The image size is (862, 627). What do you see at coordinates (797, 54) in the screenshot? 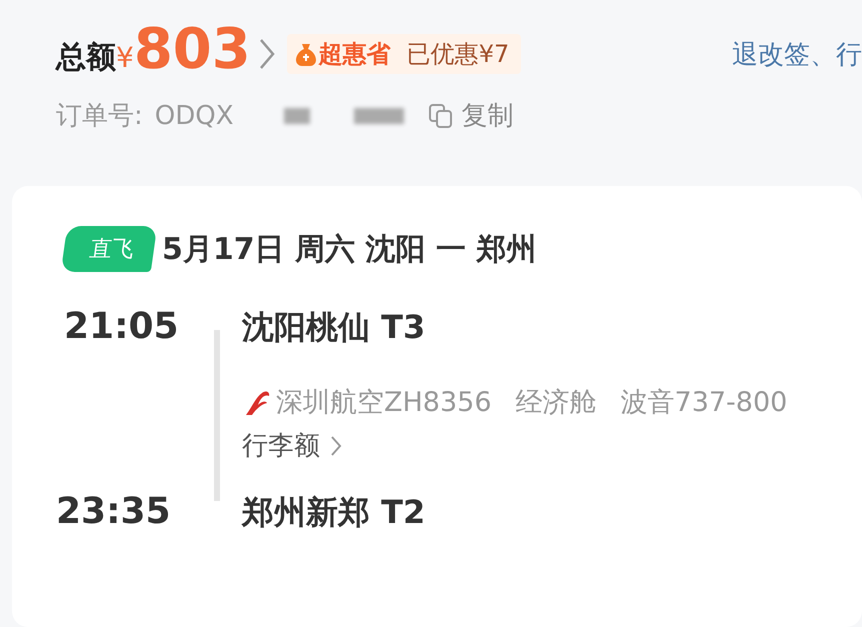
I see `refund-change-link: 退改签、行` at bounding box center [797, 54].